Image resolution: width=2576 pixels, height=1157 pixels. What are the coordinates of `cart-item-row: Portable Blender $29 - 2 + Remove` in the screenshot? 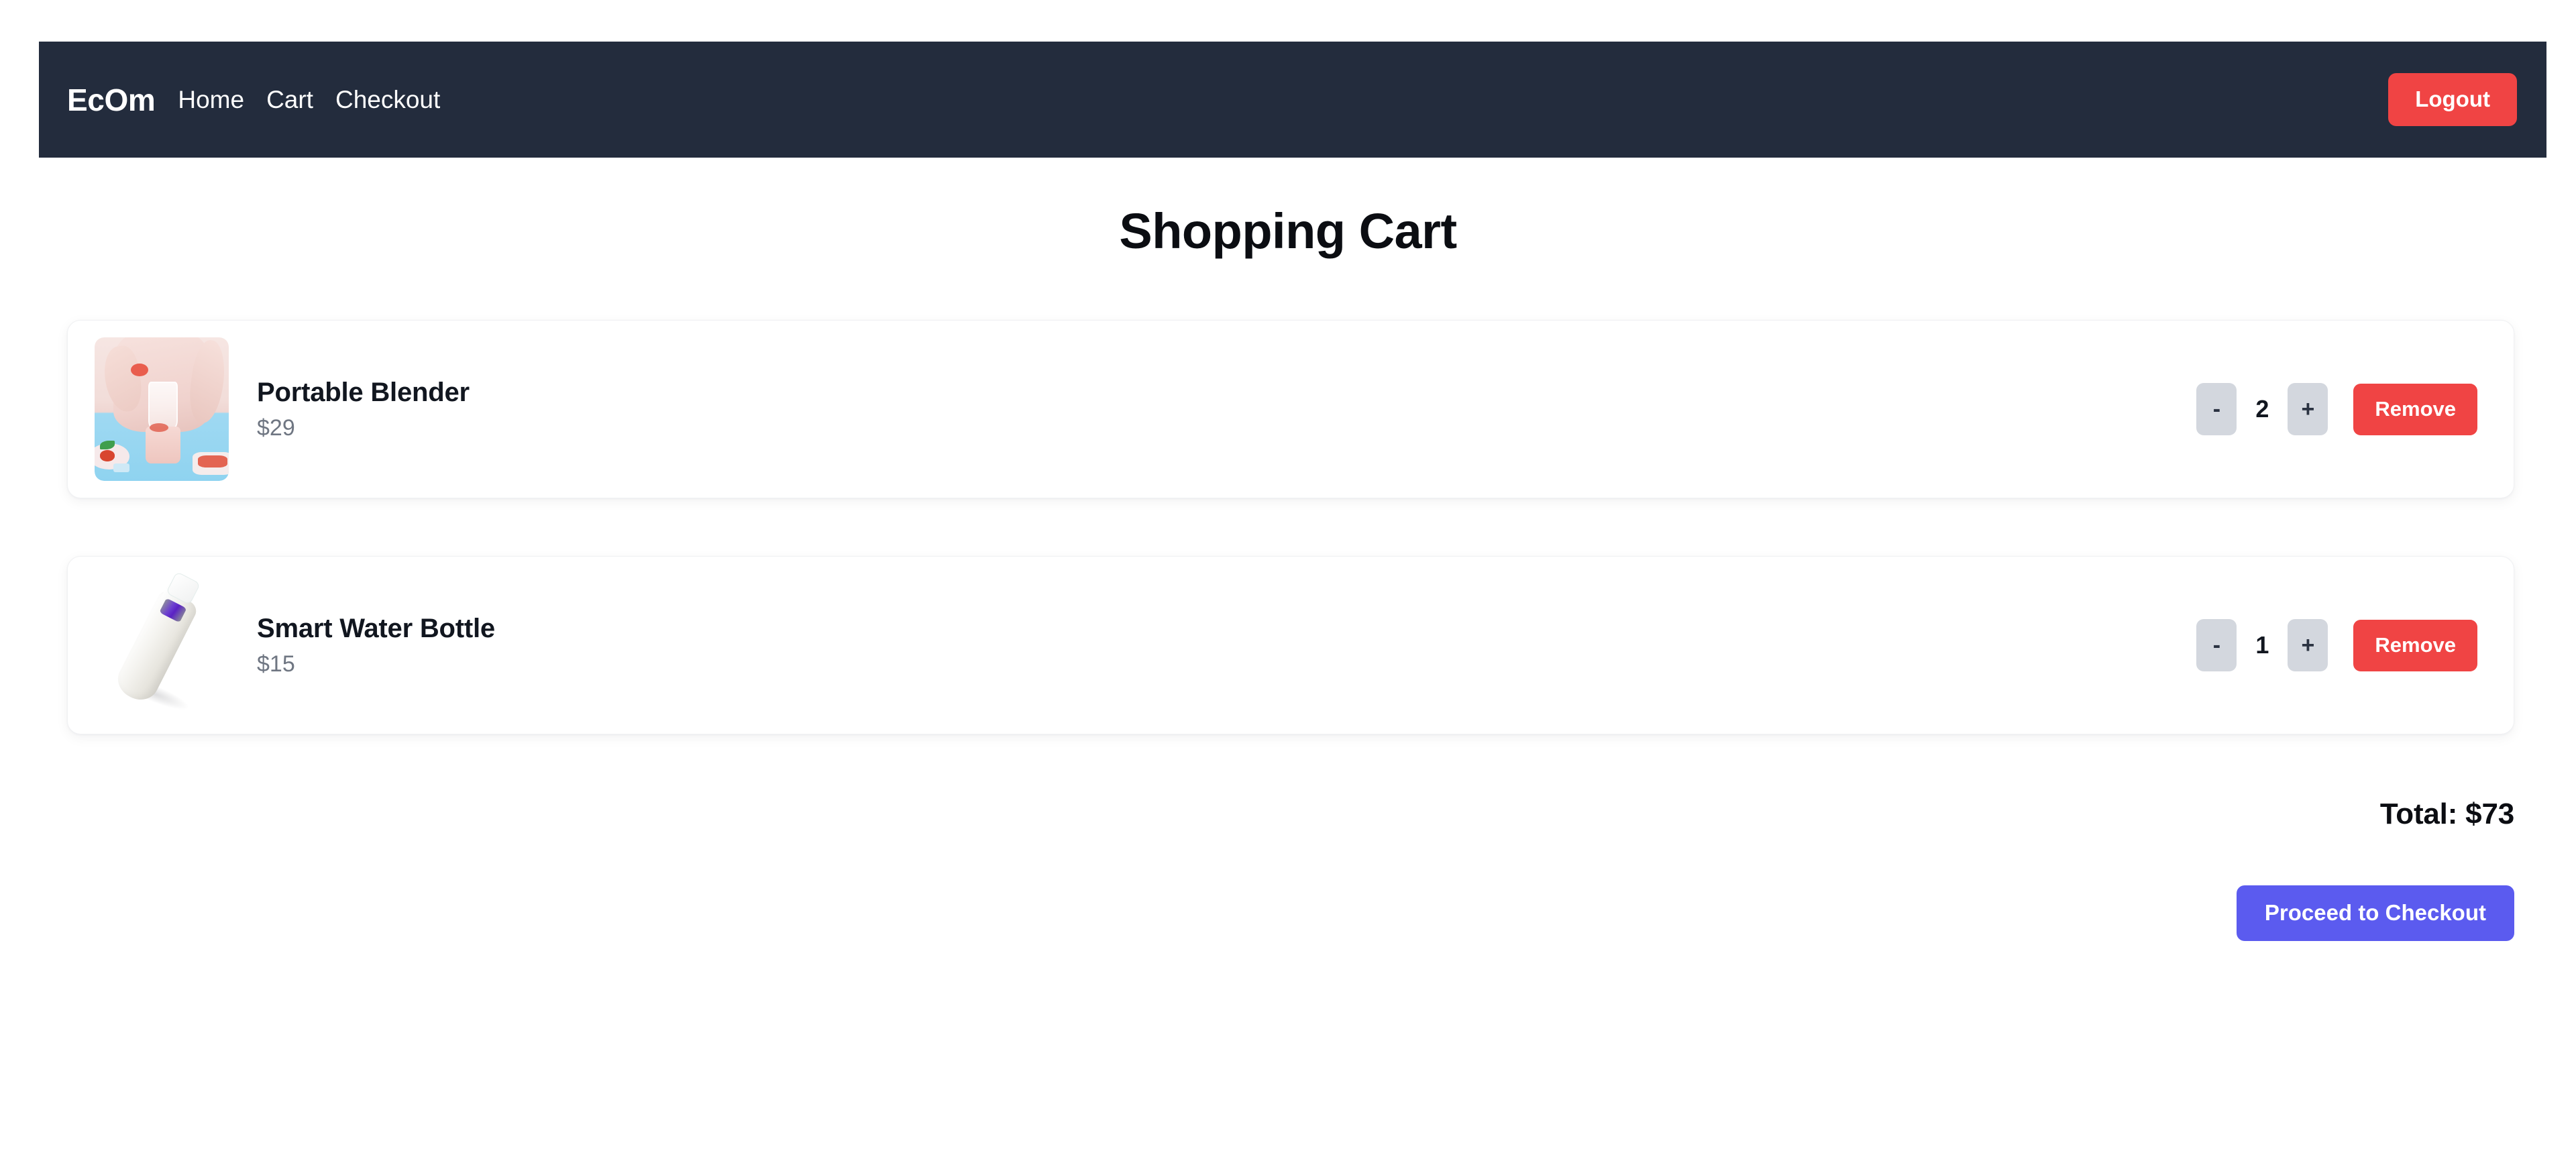 It's located at (1290, 409).